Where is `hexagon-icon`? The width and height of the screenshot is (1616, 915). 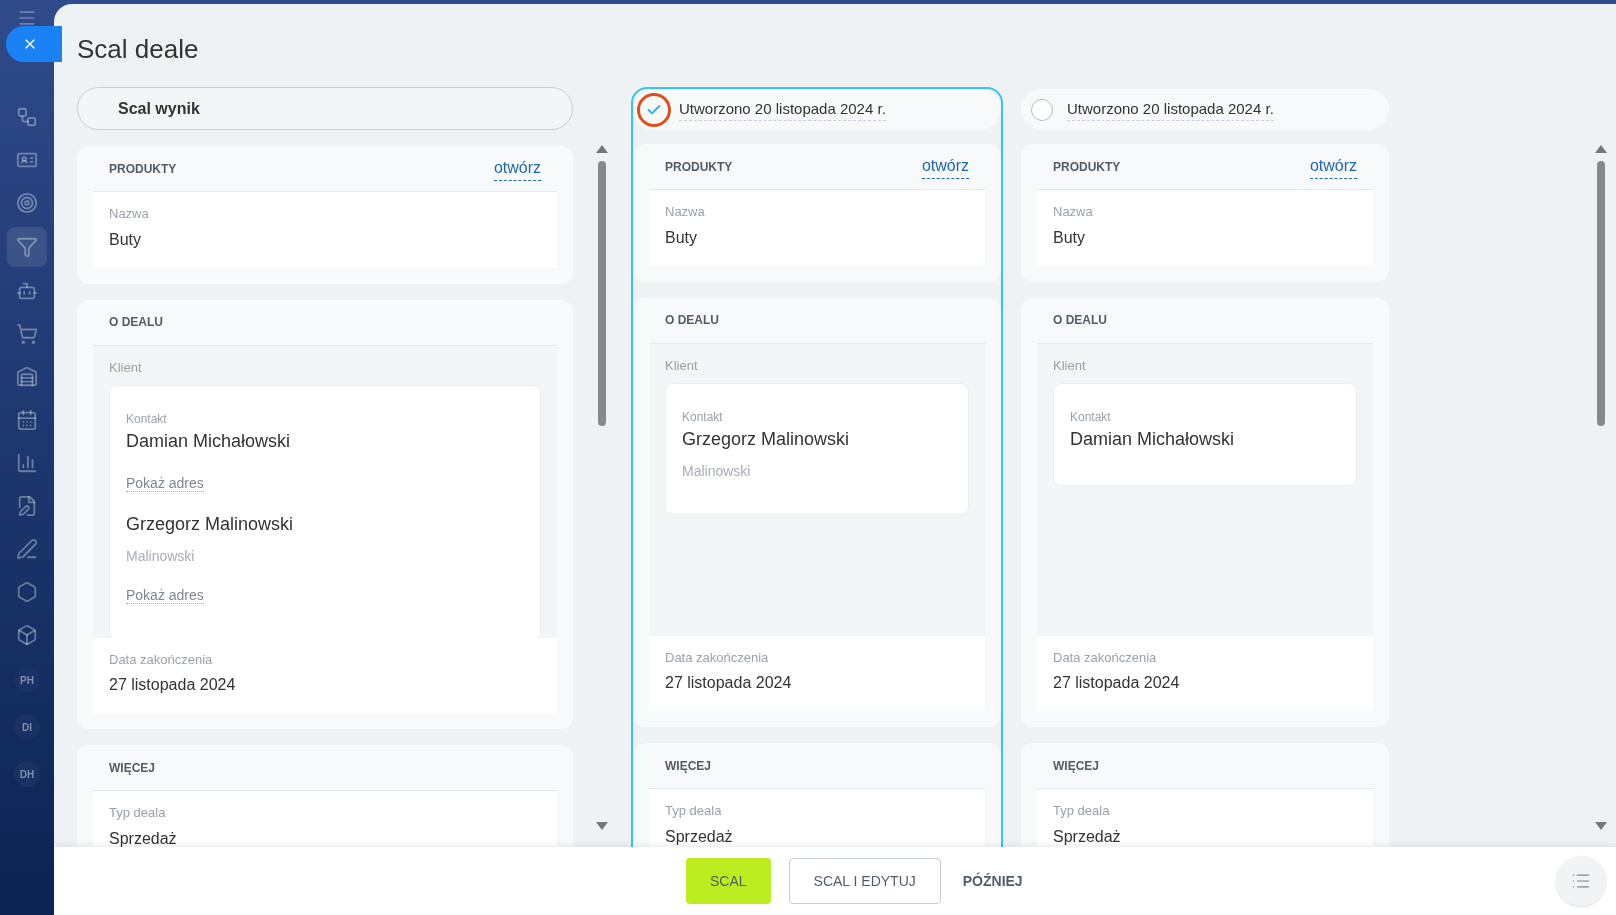
hexagon-icon is located at coordinates (27, 592).